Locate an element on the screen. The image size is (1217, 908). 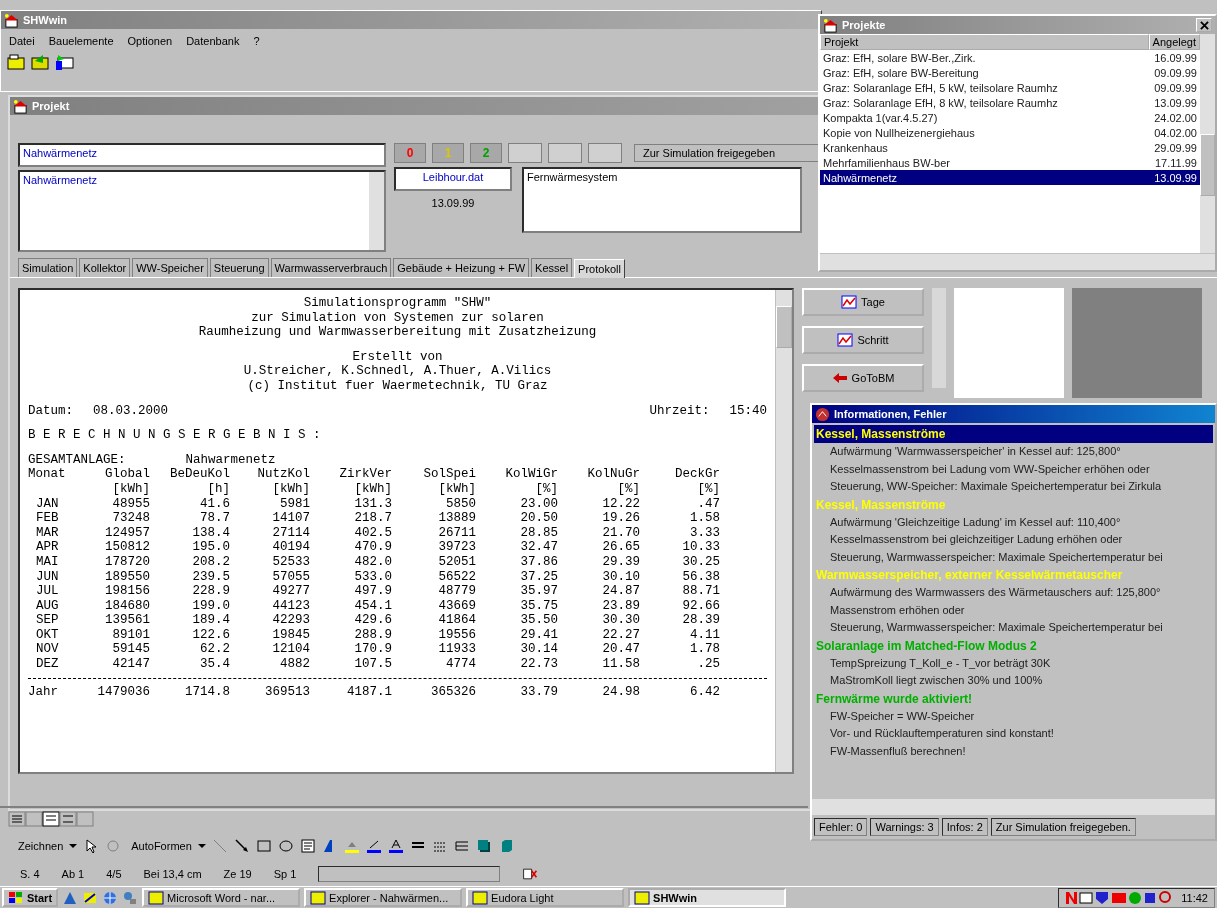
status-text: S. 4 is located at coordinates (30, 874).